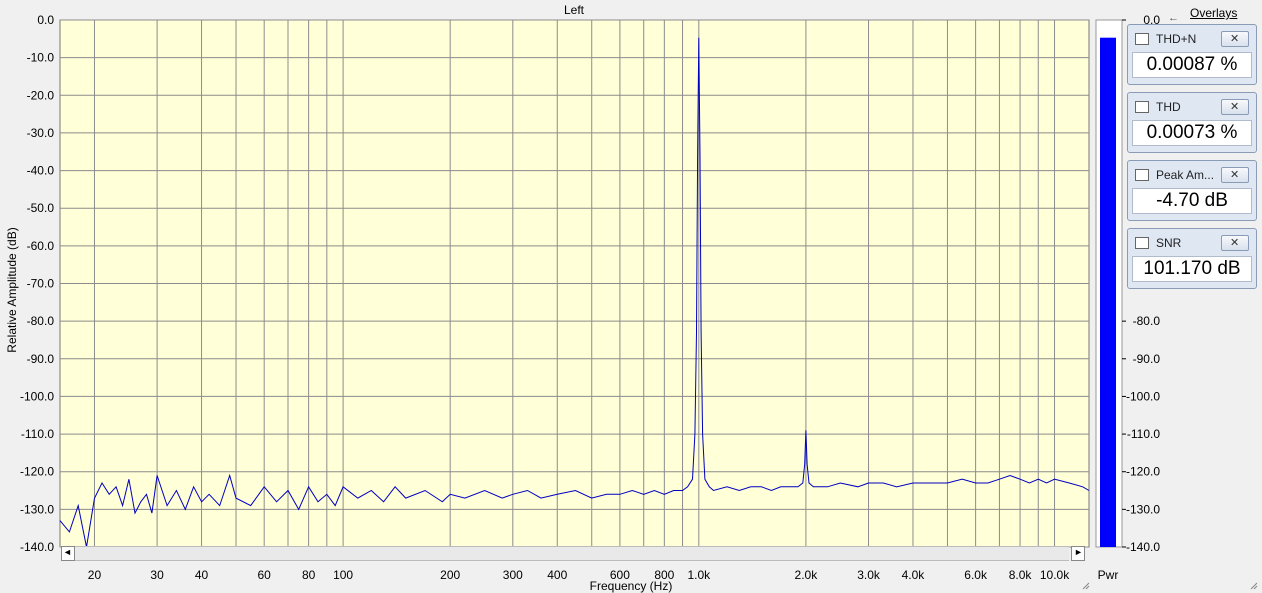 The width and height of the screenshot is (1262, 593). Describe the element at coordinates (1108, 575) in the screenshot. I see `power-meter-label: Pwr` at that location.